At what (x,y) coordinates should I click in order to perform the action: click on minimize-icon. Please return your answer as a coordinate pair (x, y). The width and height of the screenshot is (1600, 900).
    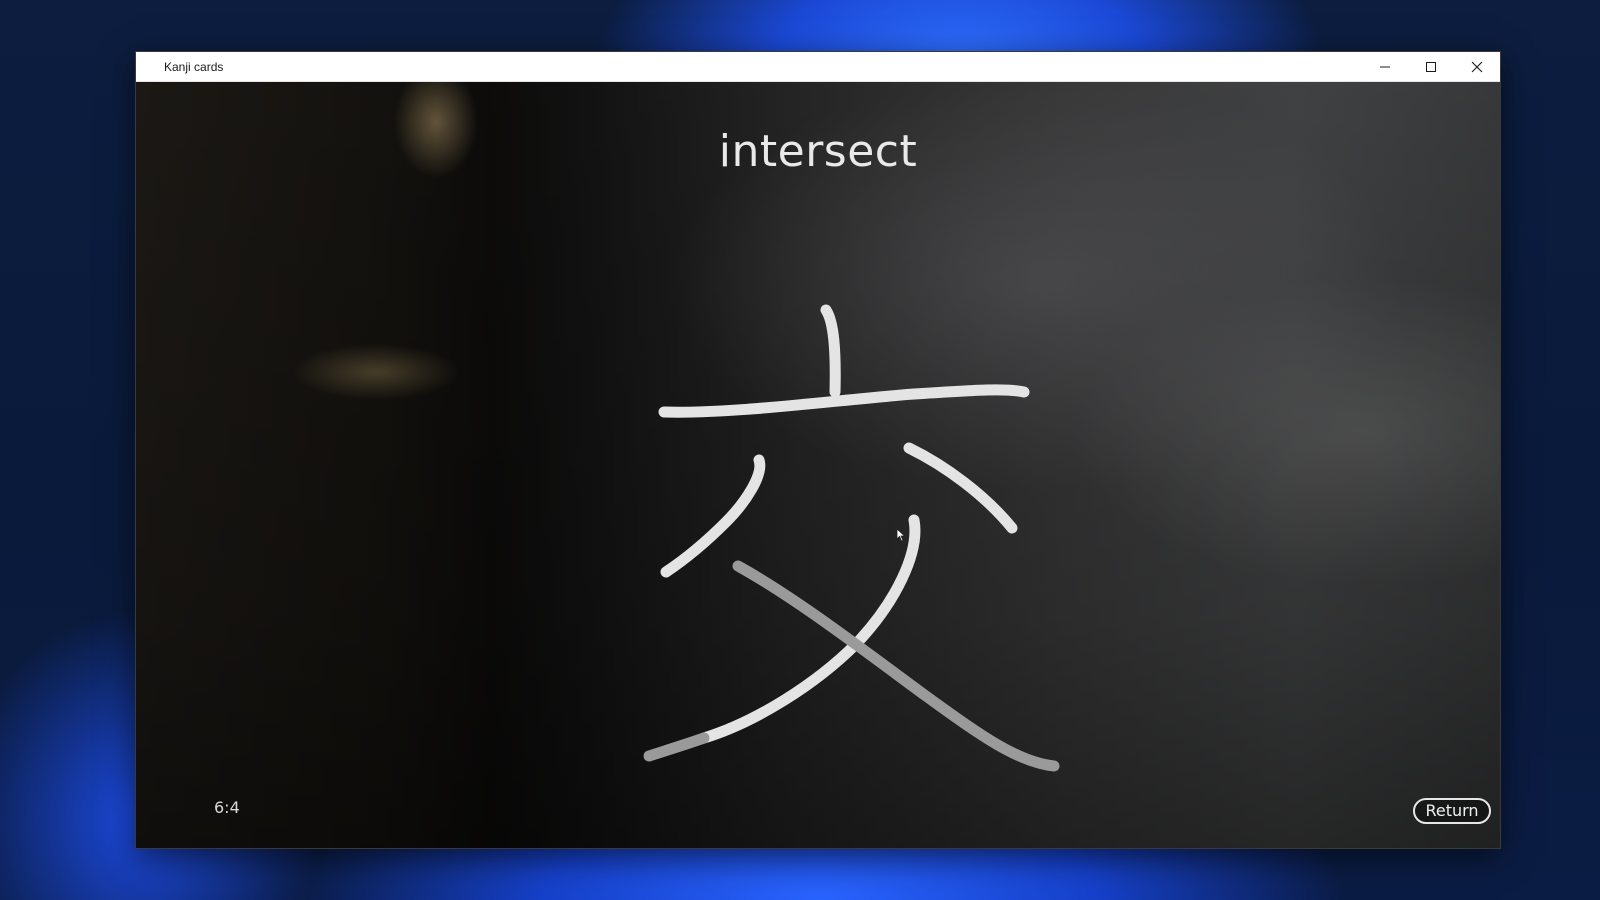
    Looking at the image, I should click on (1385, 67).